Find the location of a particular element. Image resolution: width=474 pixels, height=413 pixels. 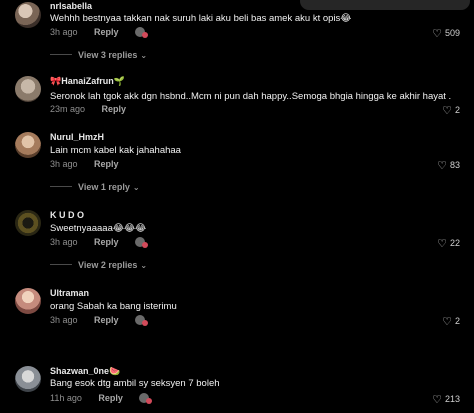

comment-time: 23m ago is located at coordinates (68, 109).